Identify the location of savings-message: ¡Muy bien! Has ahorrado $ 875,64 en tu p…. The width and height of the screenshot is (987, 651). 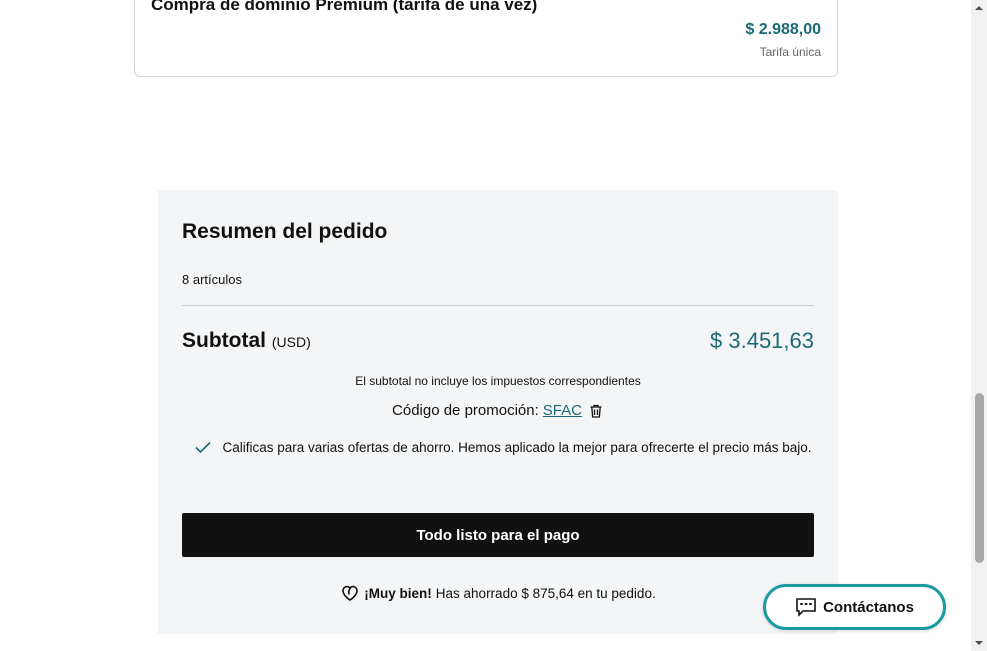
(498, 593).